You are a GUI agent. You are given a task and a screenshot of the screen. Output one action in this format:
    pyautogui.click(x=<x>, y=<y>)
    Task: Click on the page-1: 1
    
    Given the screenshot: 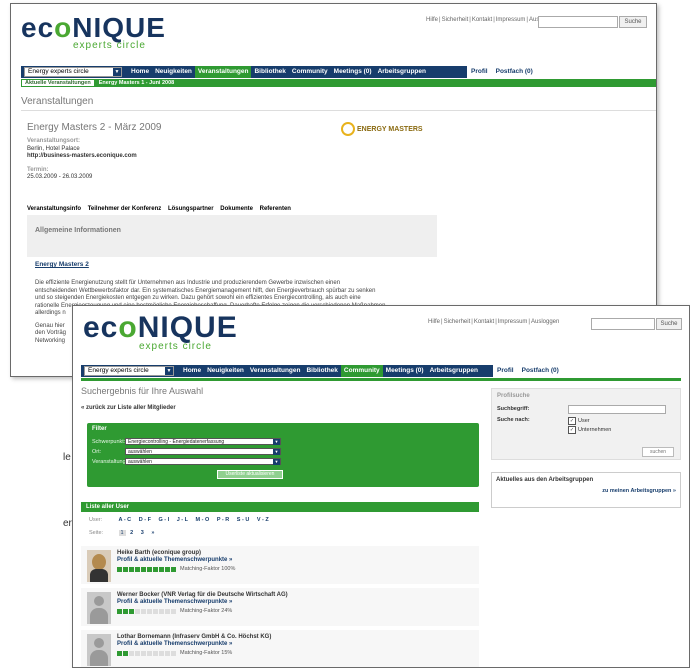 What is the action you would take?
    pyautogui.click(x=122, y=533)
    